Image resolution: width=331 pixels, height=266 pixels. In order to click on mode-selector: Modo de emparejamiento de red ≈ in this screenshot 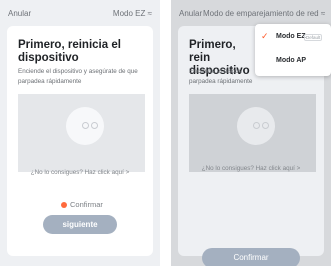, I will do `click(264, 13)`.